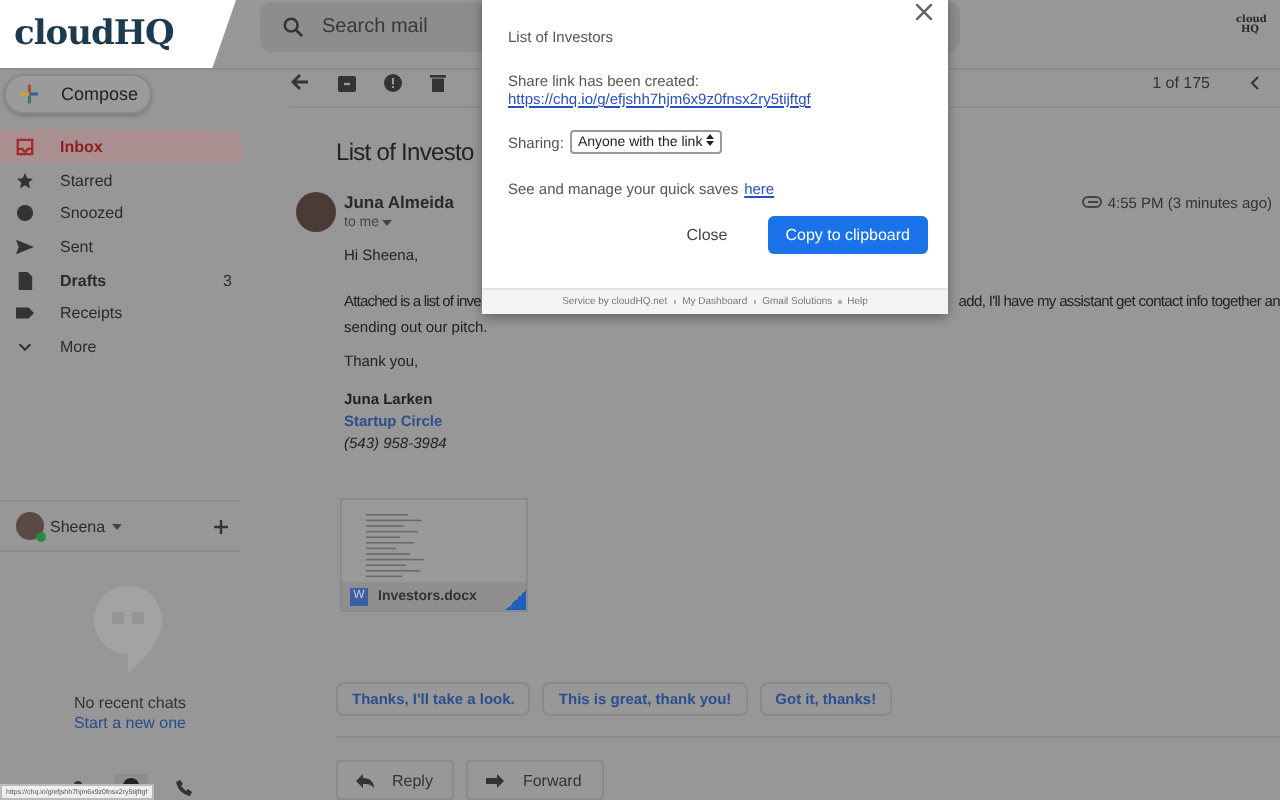 Image resolution: width=1280 pixels, height=800 pixels. Describe the element at coordinates (395, 780) in the screenshot. I see `reply-button: Reply` at that location.